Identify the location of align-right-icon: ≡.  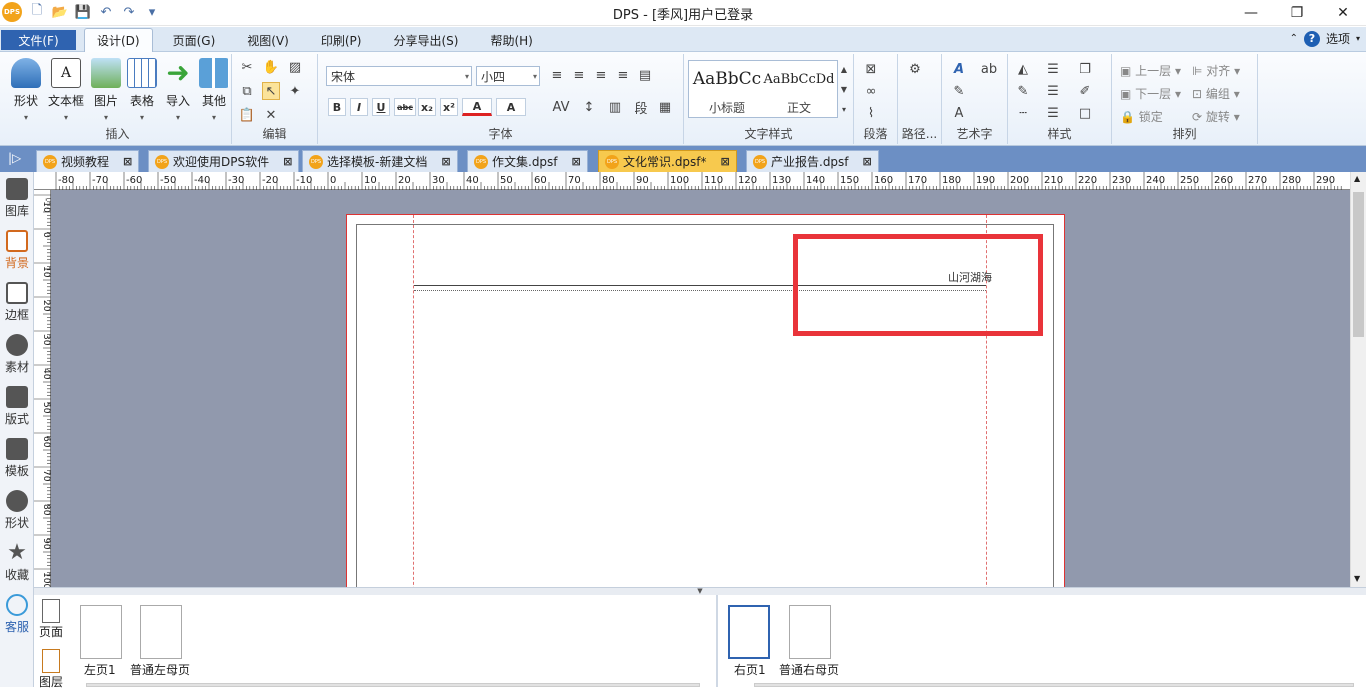
(601, 75).